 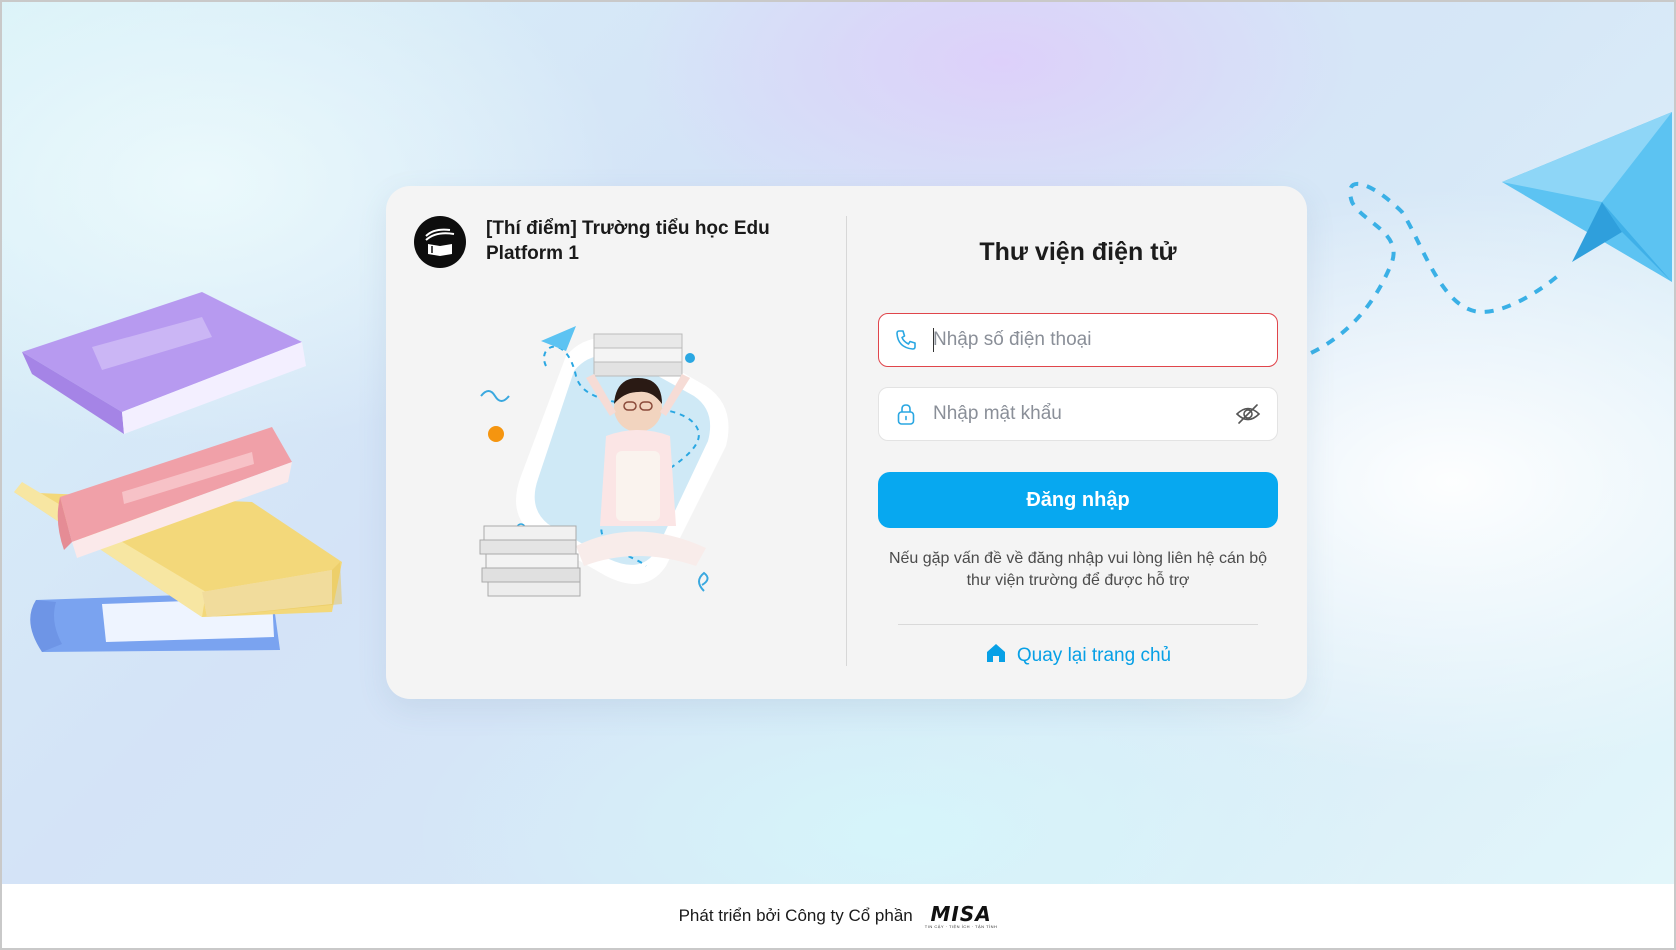 I want to click on eye-off-icon, so click(x=1248, y=414).